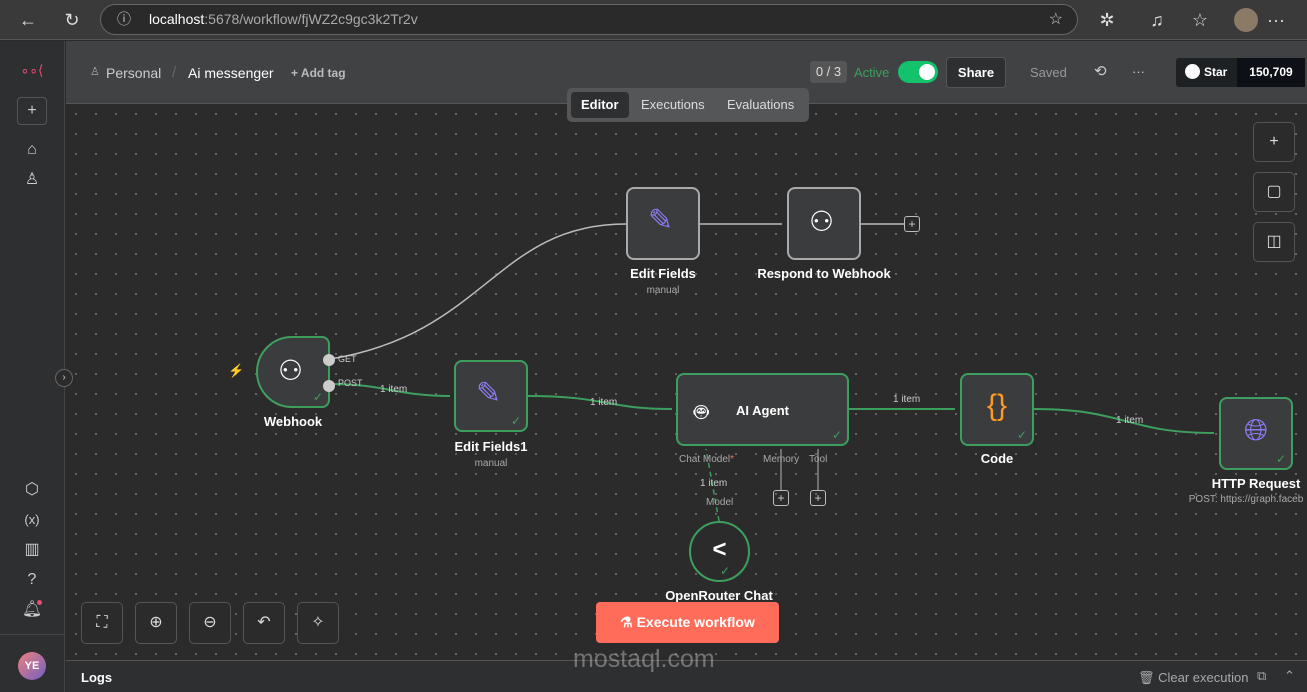 The width and height of the screenshot is (1307, 692). I want to click on pencil-icon: ✎, so click(661, 220).